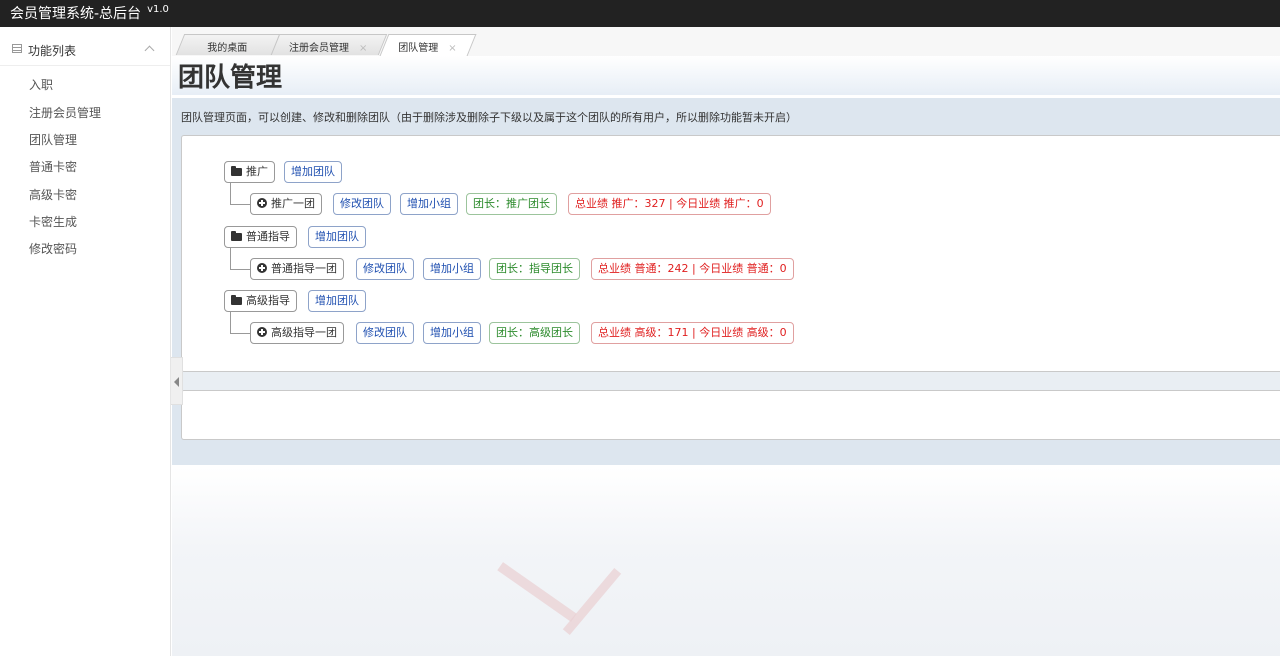 This screenshot has width=1280, height=656. I want to click on sidebar-item-change-password: 修改密码, so click(53, 248).